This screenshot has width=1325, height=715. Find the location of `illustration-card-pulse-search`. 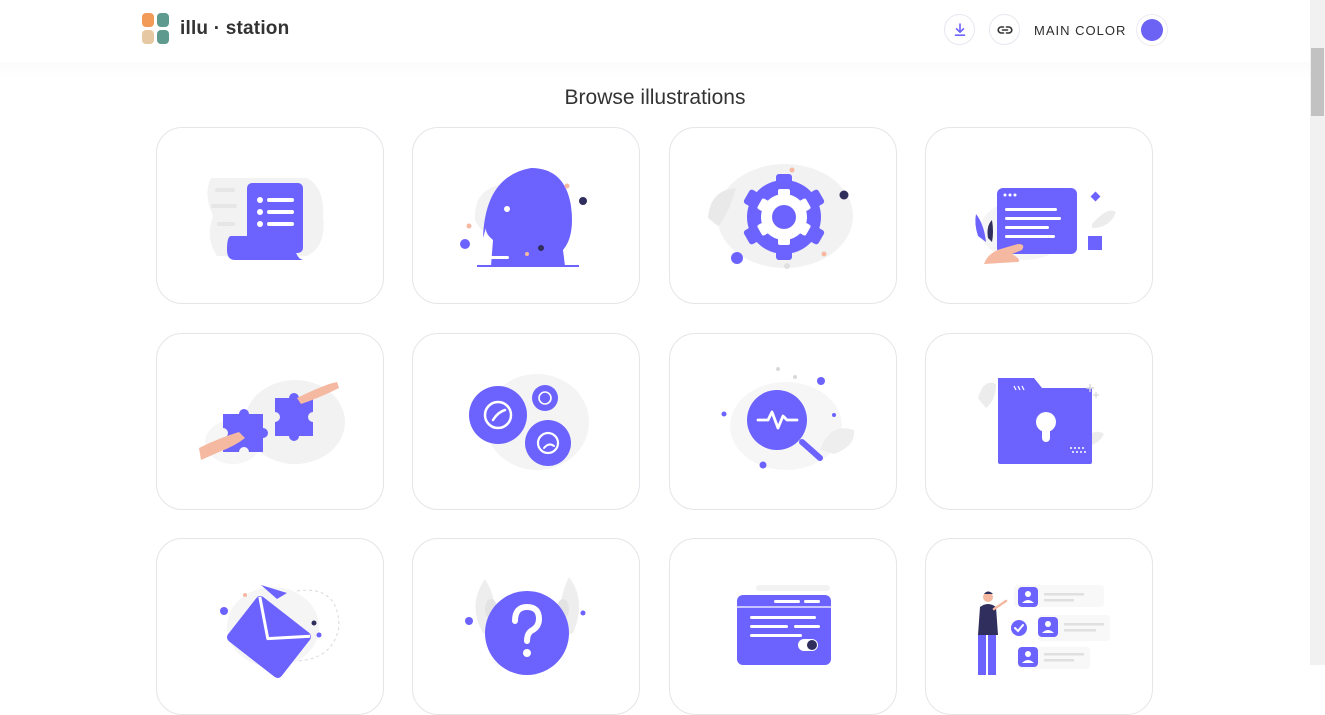

illustration-card-pulse-search is located at coordinates (783, 421).